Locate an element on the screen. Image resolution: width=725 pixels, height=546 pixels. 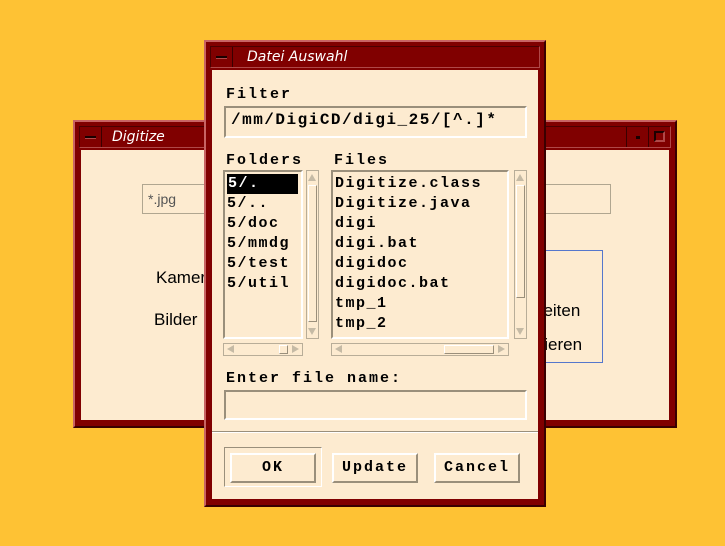
minimize-button is located at coordinates (637, 137).